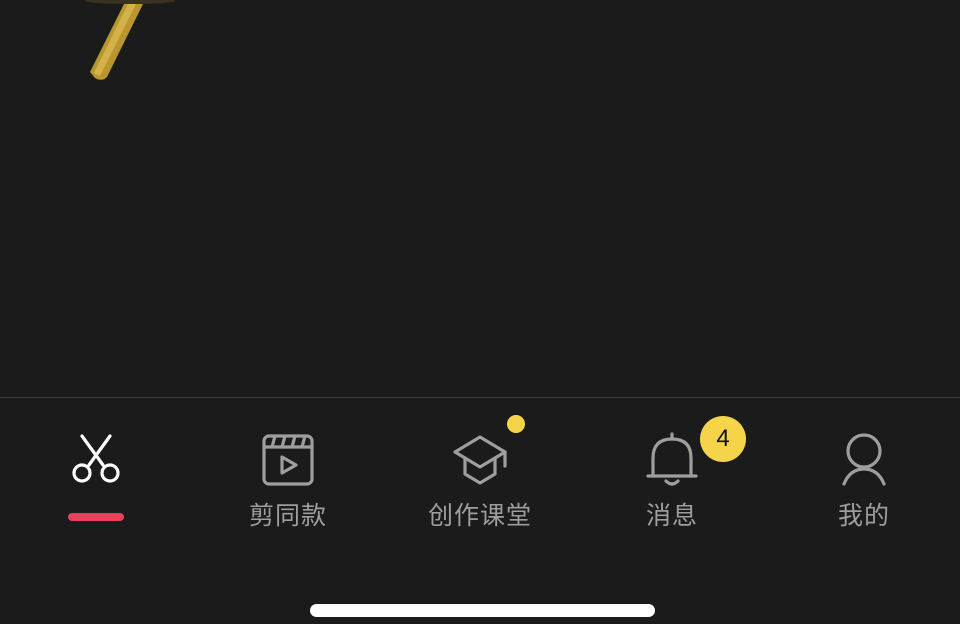 The image size is (960, 624). What do you see at coordinates (287, 515) in the screenshot?
I see `tab-templates-label: 剪同款` at bounding box center [287, 515].